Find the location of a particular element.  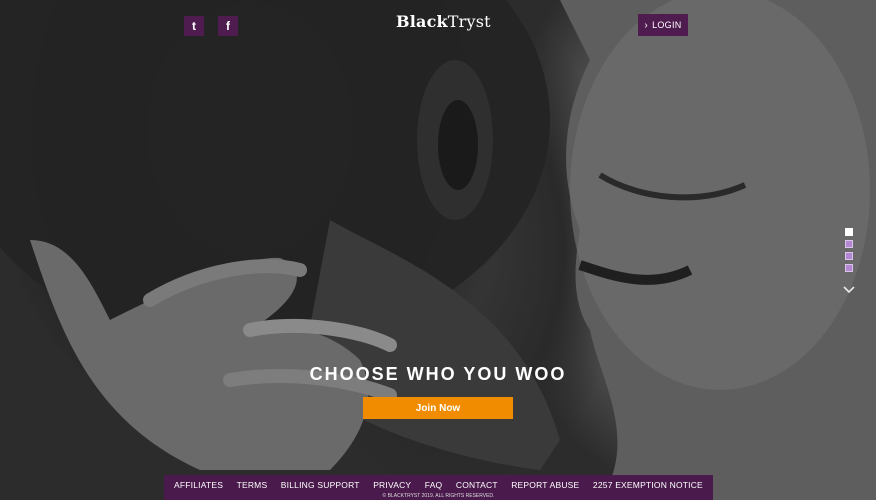

footer-link-privacy: PRIVACY is located at coordinates (392, 485).